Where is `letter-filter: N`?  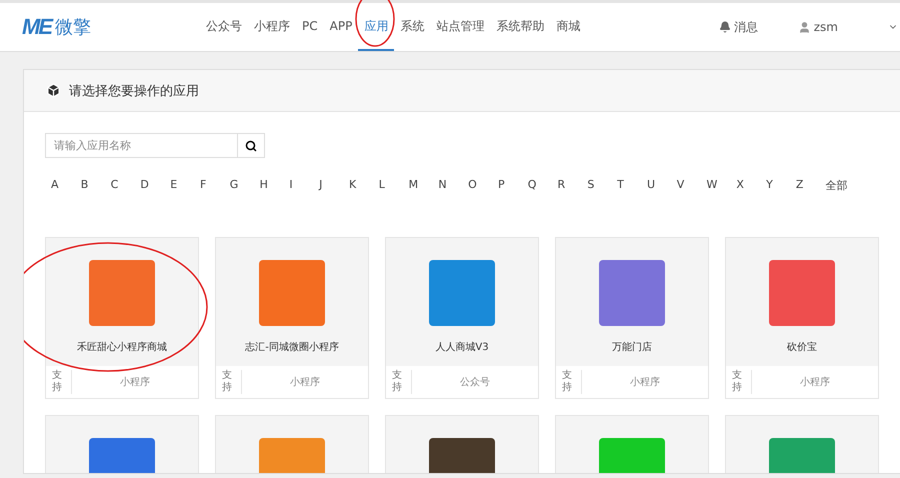 letter-filter: N is located at coordinates (453, 185).